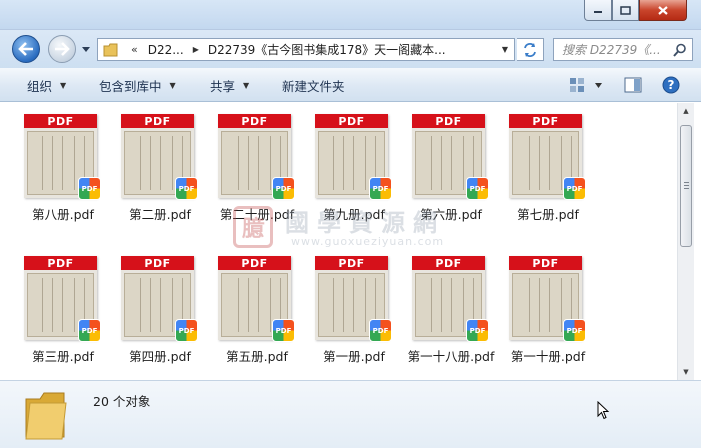 The height and width of the screenshot is (448, 701). I want to click on vertical-scrollbar: ▲ ▼, so click(685, 241).